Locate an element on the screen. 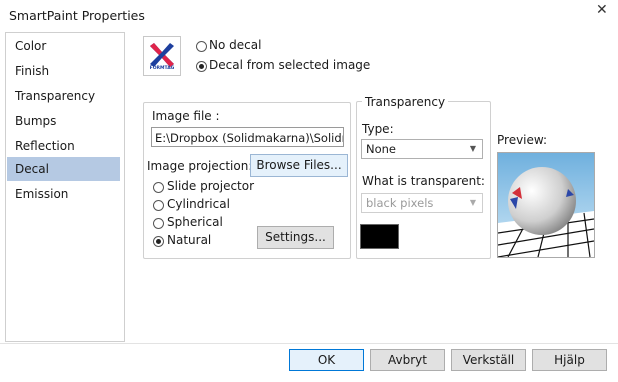 The width and height of the screenshot is (618, 382). decal-from-image-radio is located at coordinates (201, 66).